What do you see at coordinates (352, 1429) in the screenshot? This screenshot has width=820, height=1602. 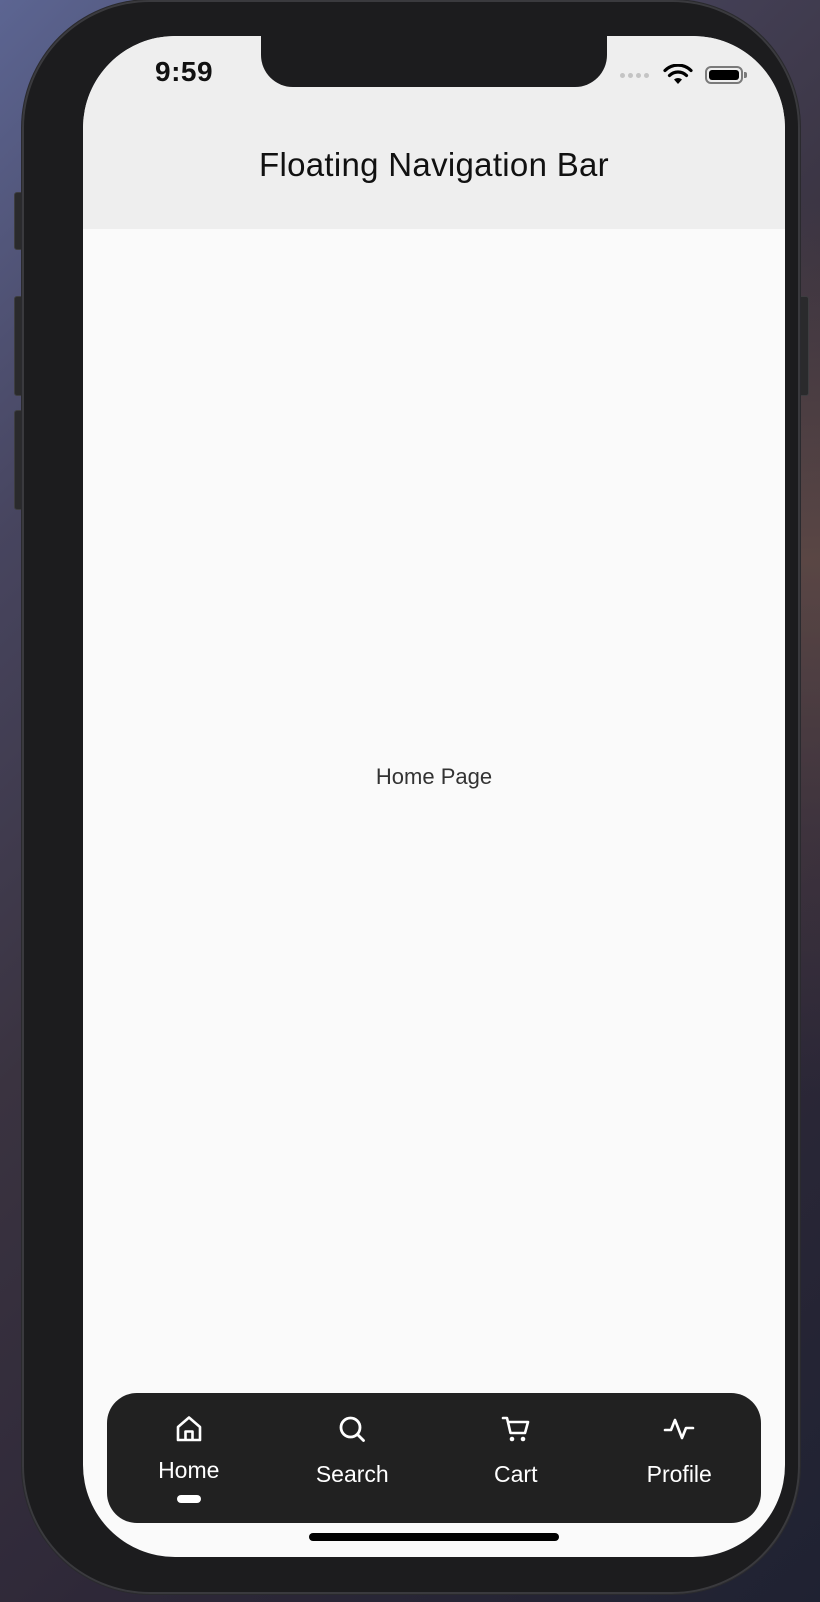 I see `search-icon` at bounding box center [352, 1429].